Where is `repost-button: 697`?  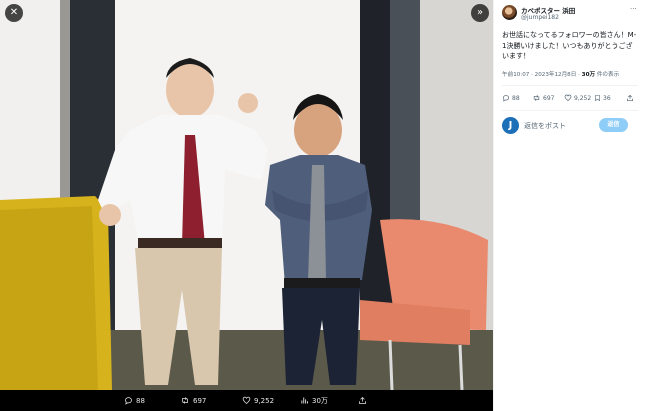
repost-button: 697 is located at coordinates (543, 98).